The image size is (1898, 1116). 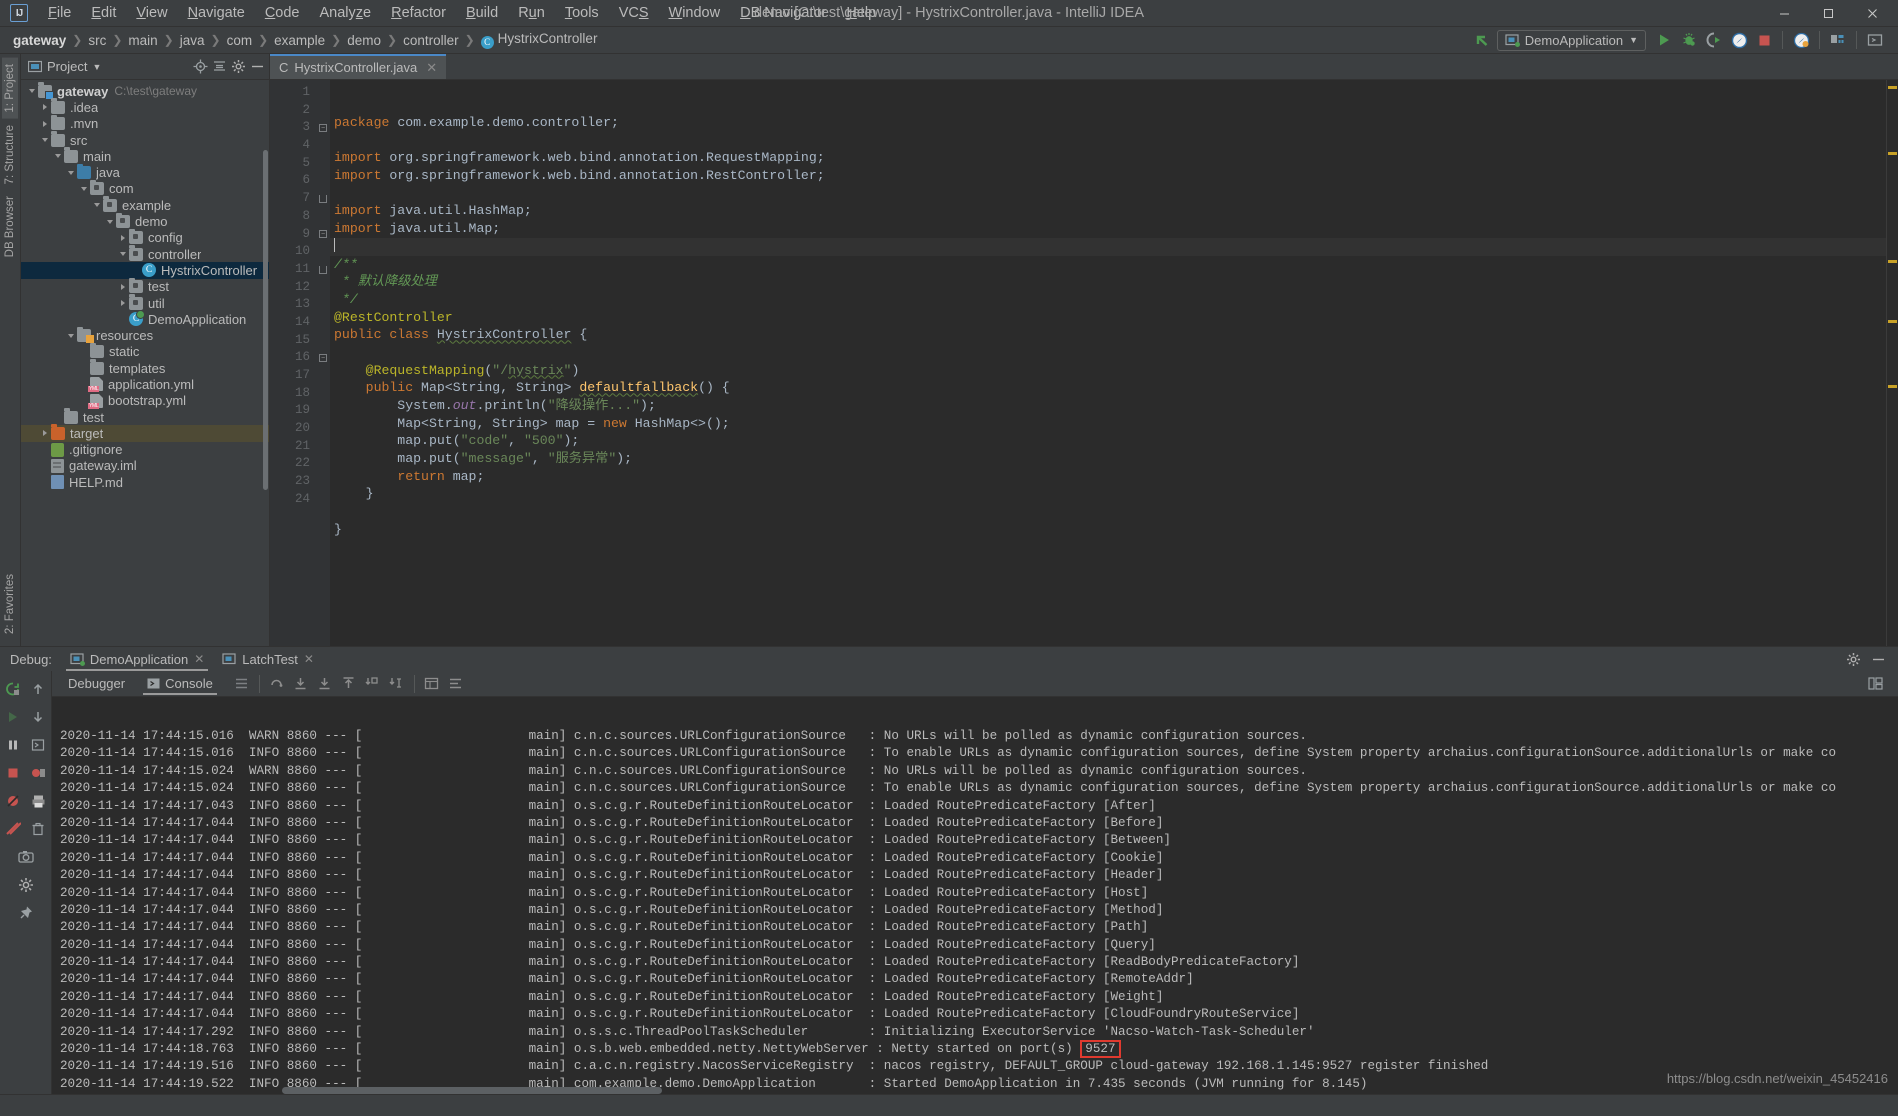 What do you see at coordinates (1108, 459) in the screenshot?
I see `code-line-20: map.put("message", "服务异常");` at bounding box center [1108, 459].